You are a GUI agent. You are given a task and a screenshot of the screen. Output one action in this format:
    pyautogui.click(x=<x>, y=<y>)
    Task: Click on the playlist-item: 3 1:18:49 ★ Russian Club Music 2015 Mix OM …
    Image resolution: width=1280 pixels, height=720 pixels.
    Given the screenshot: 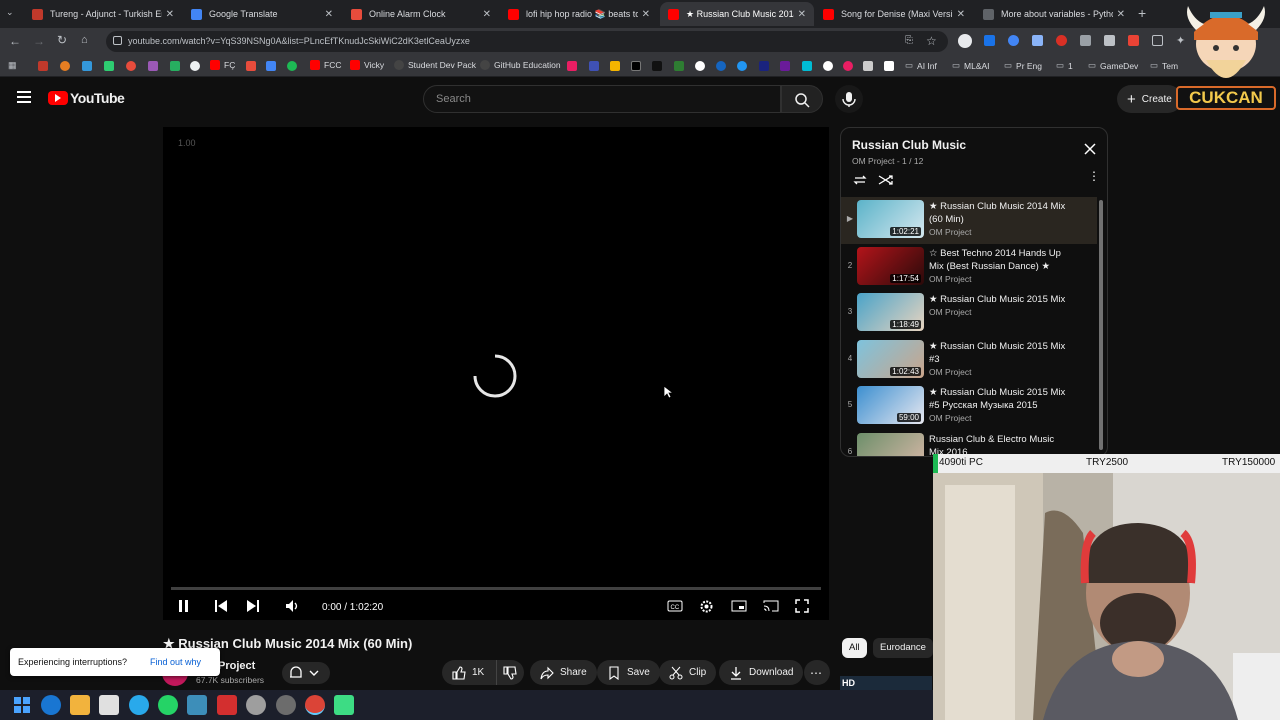 What is the action you would take?
    pyautogui.click(x=972, y=314)
    